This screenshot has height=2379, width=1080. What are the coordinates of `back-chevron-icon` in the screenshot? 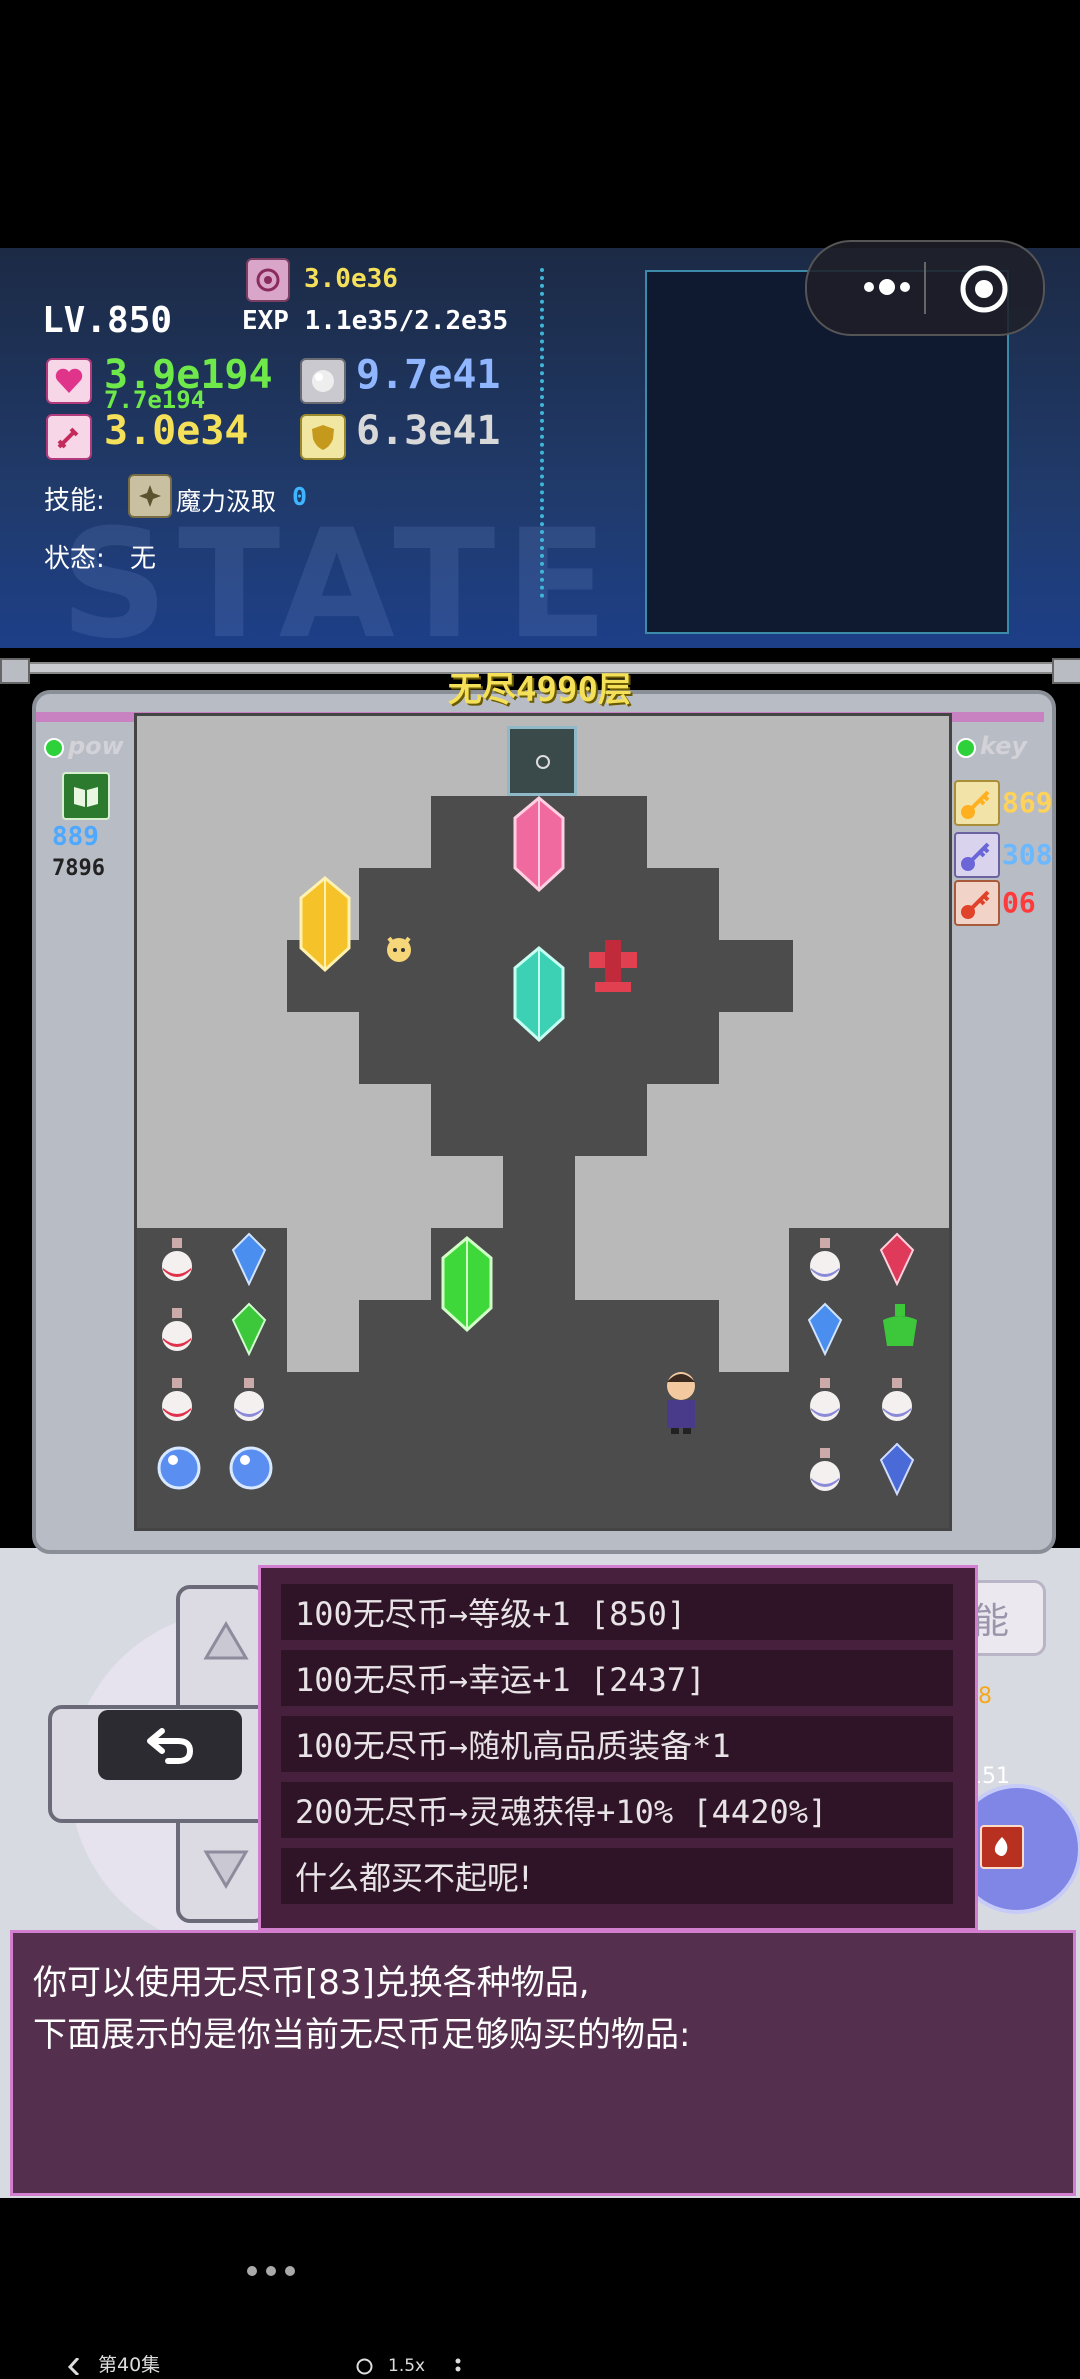 It's located at (74, 2367).